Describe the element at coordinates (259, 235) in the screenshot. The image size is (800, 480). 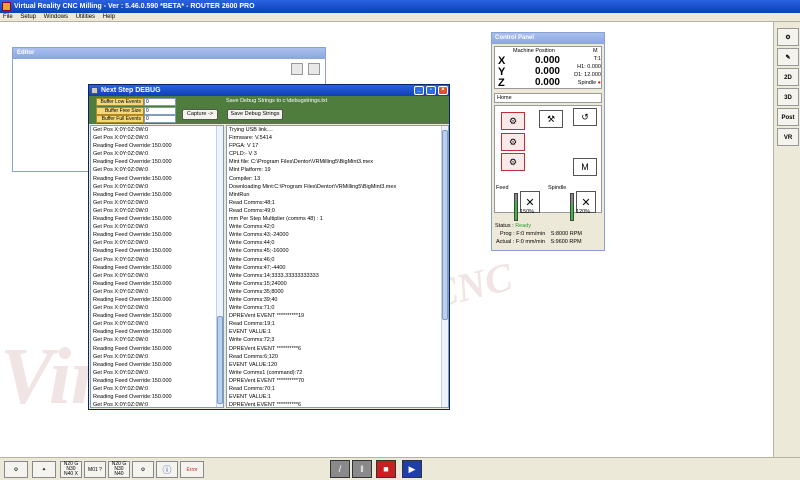
I see `debug-log-line: Write Comms:43;-24000` at that location.